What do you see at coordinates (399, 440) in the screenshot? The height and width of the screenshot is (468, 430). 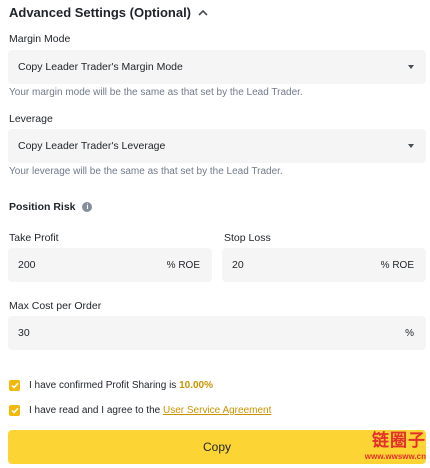 I see `watermark-main: 链圈子` at bounding box center [399, 440].